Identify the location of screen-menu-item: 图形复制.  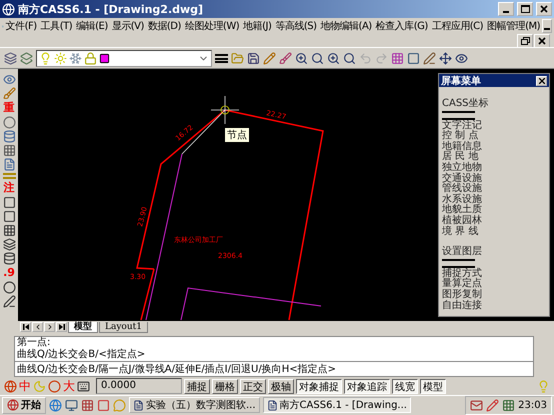
(494, 295).